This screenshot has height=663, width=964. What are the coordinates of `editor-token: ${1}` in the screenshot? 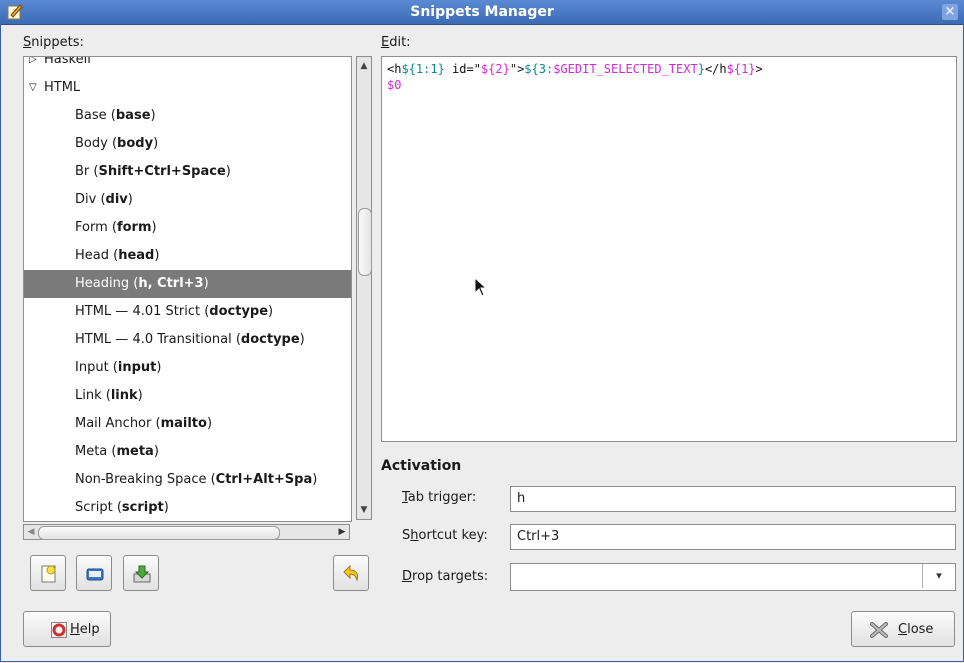 It's located at (741, 69).